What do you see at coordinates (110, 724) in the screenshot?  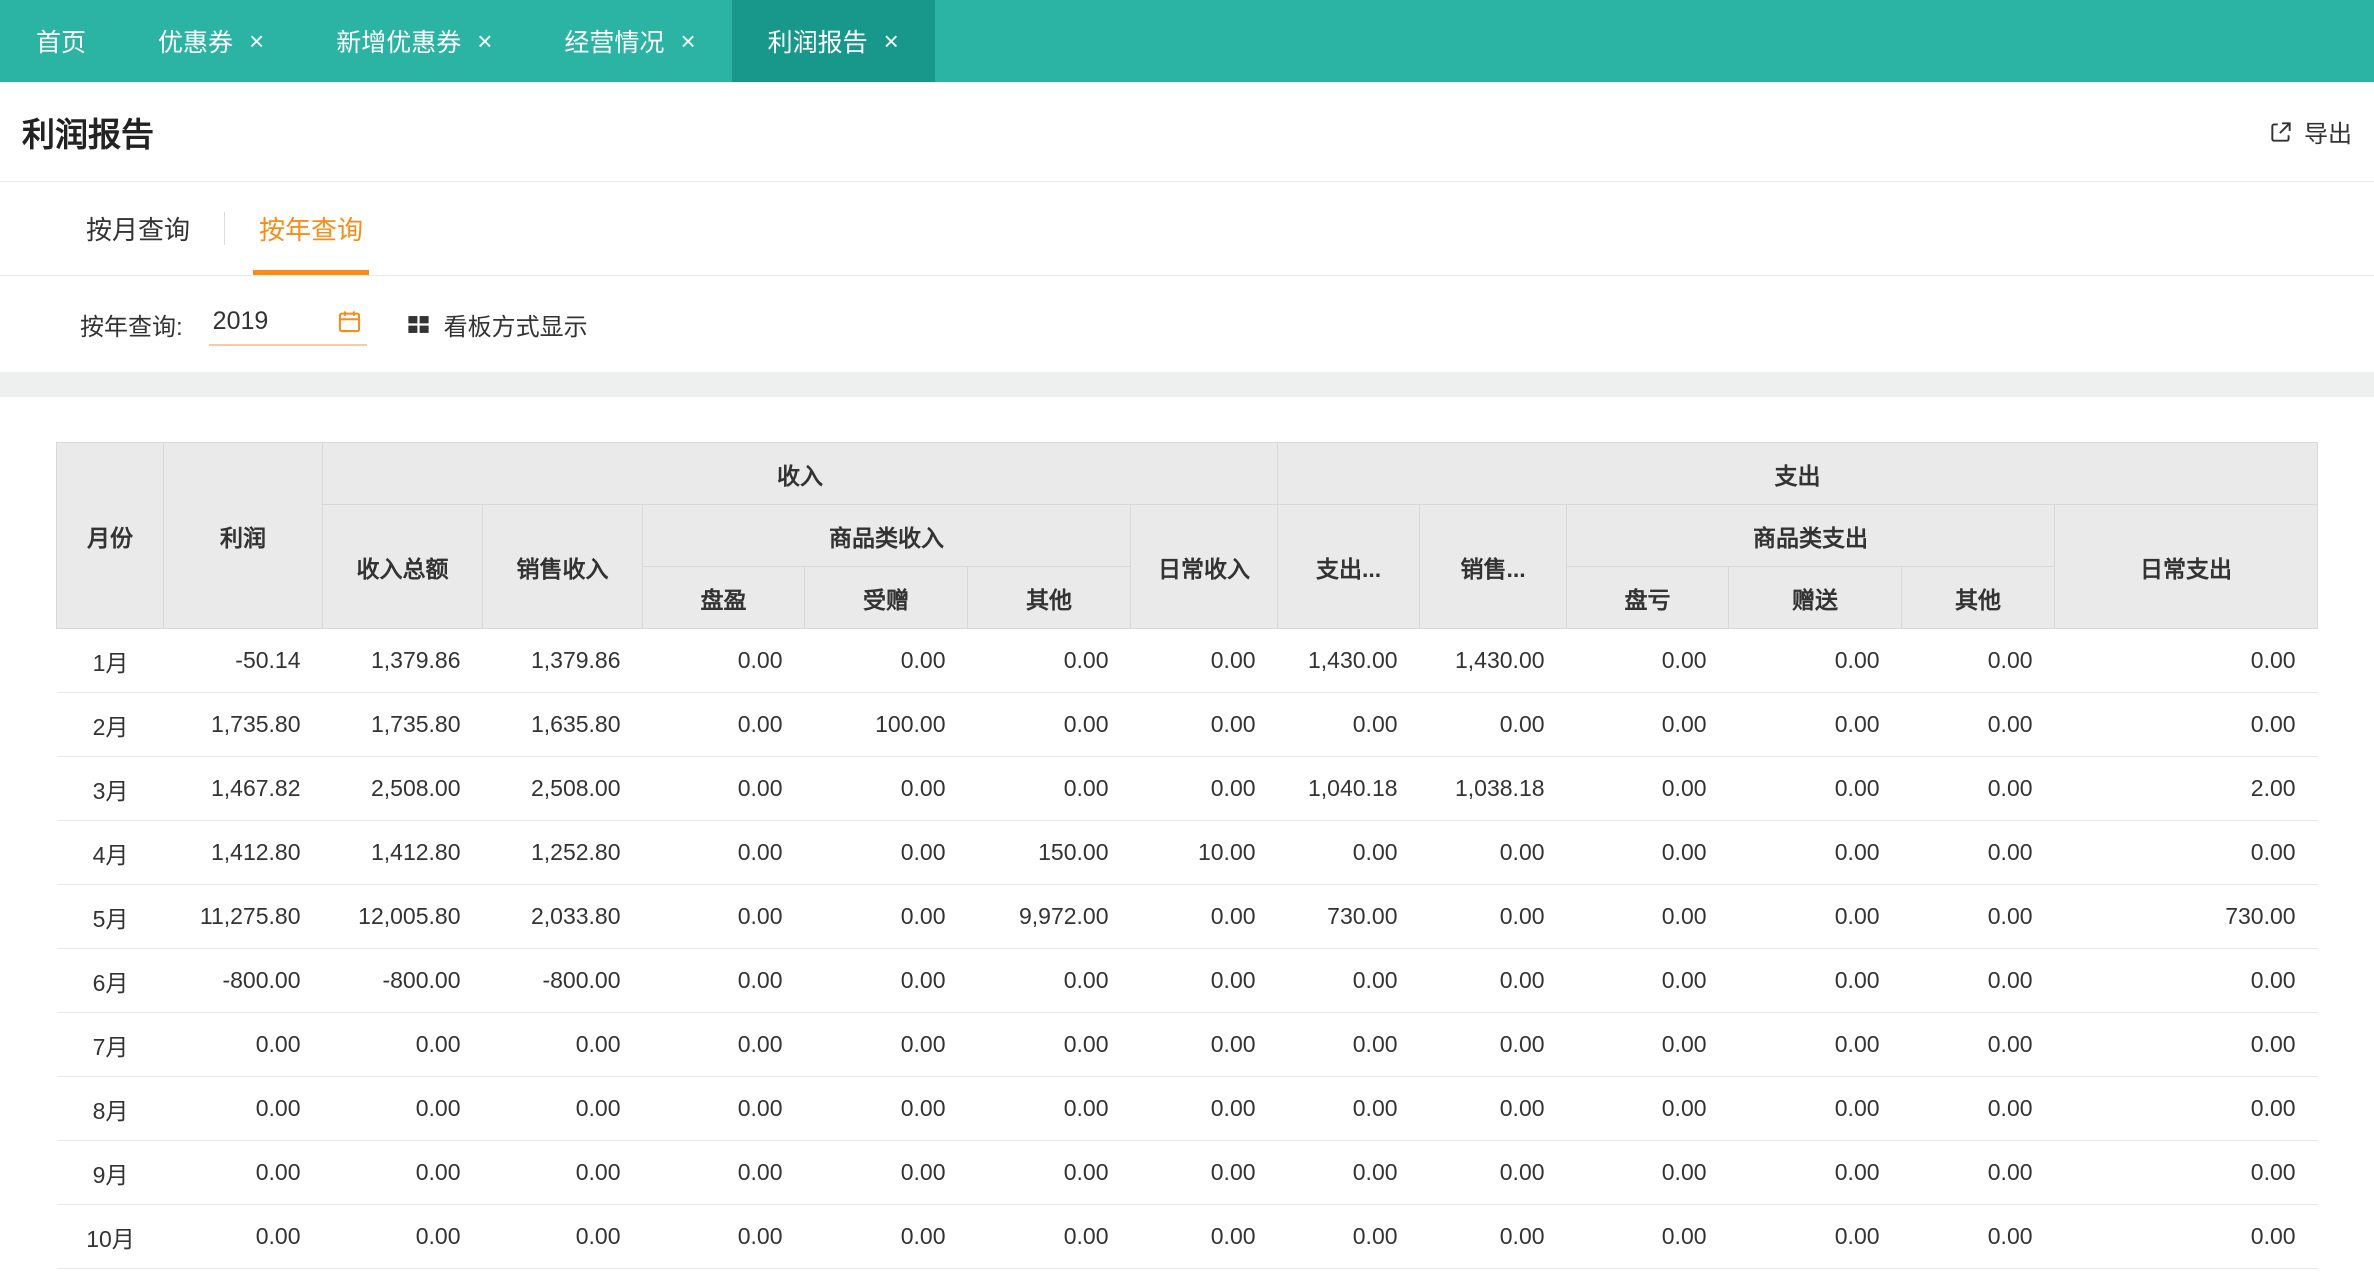 I see `month-cell: 2月` at bounding box center [110, 724].